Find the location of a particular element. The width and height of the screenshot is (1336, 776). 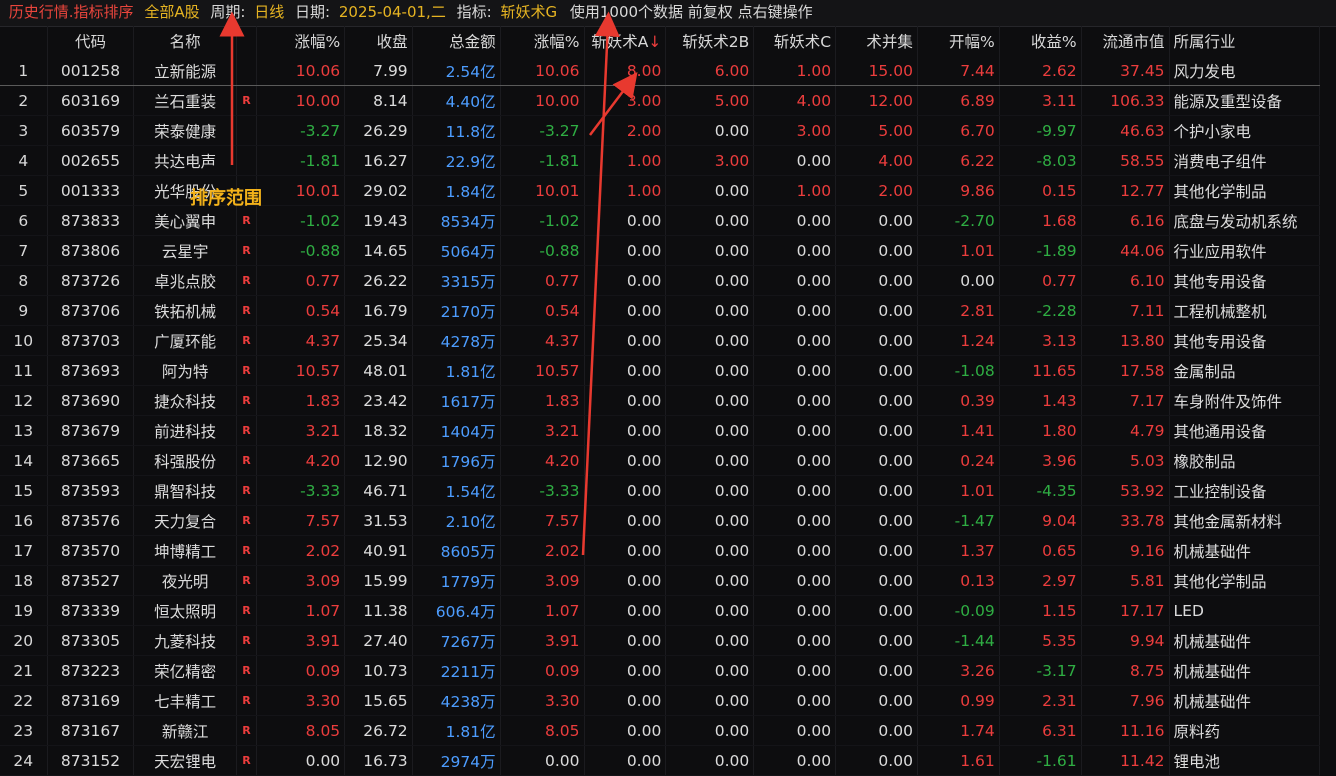

open-pct: 1.01 is located at coordinates (958, 250).